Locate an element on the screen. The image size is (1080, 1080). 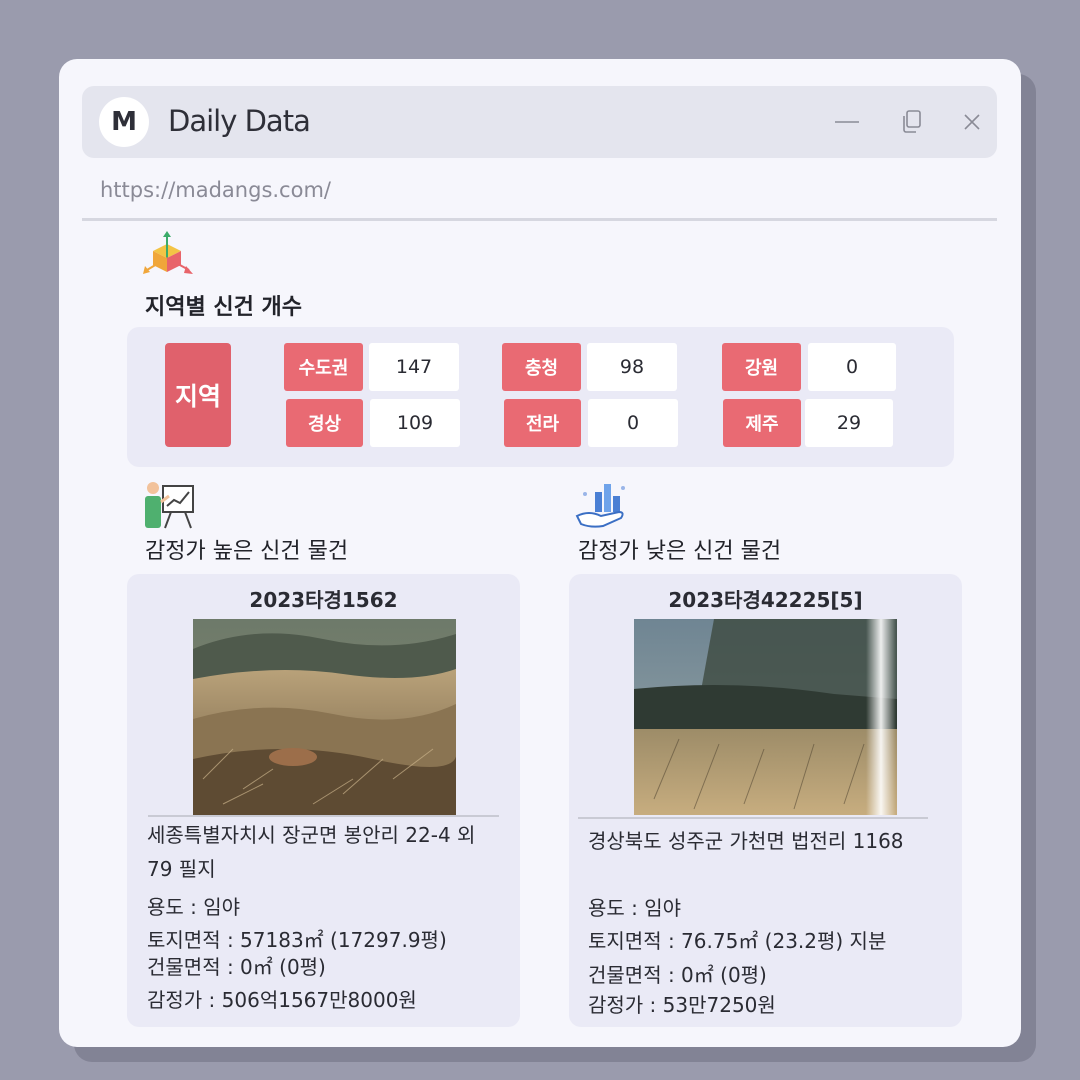
low-address: 경상북도 성주군 가천면 법전리 1168 is located at coordinates (746, 841).